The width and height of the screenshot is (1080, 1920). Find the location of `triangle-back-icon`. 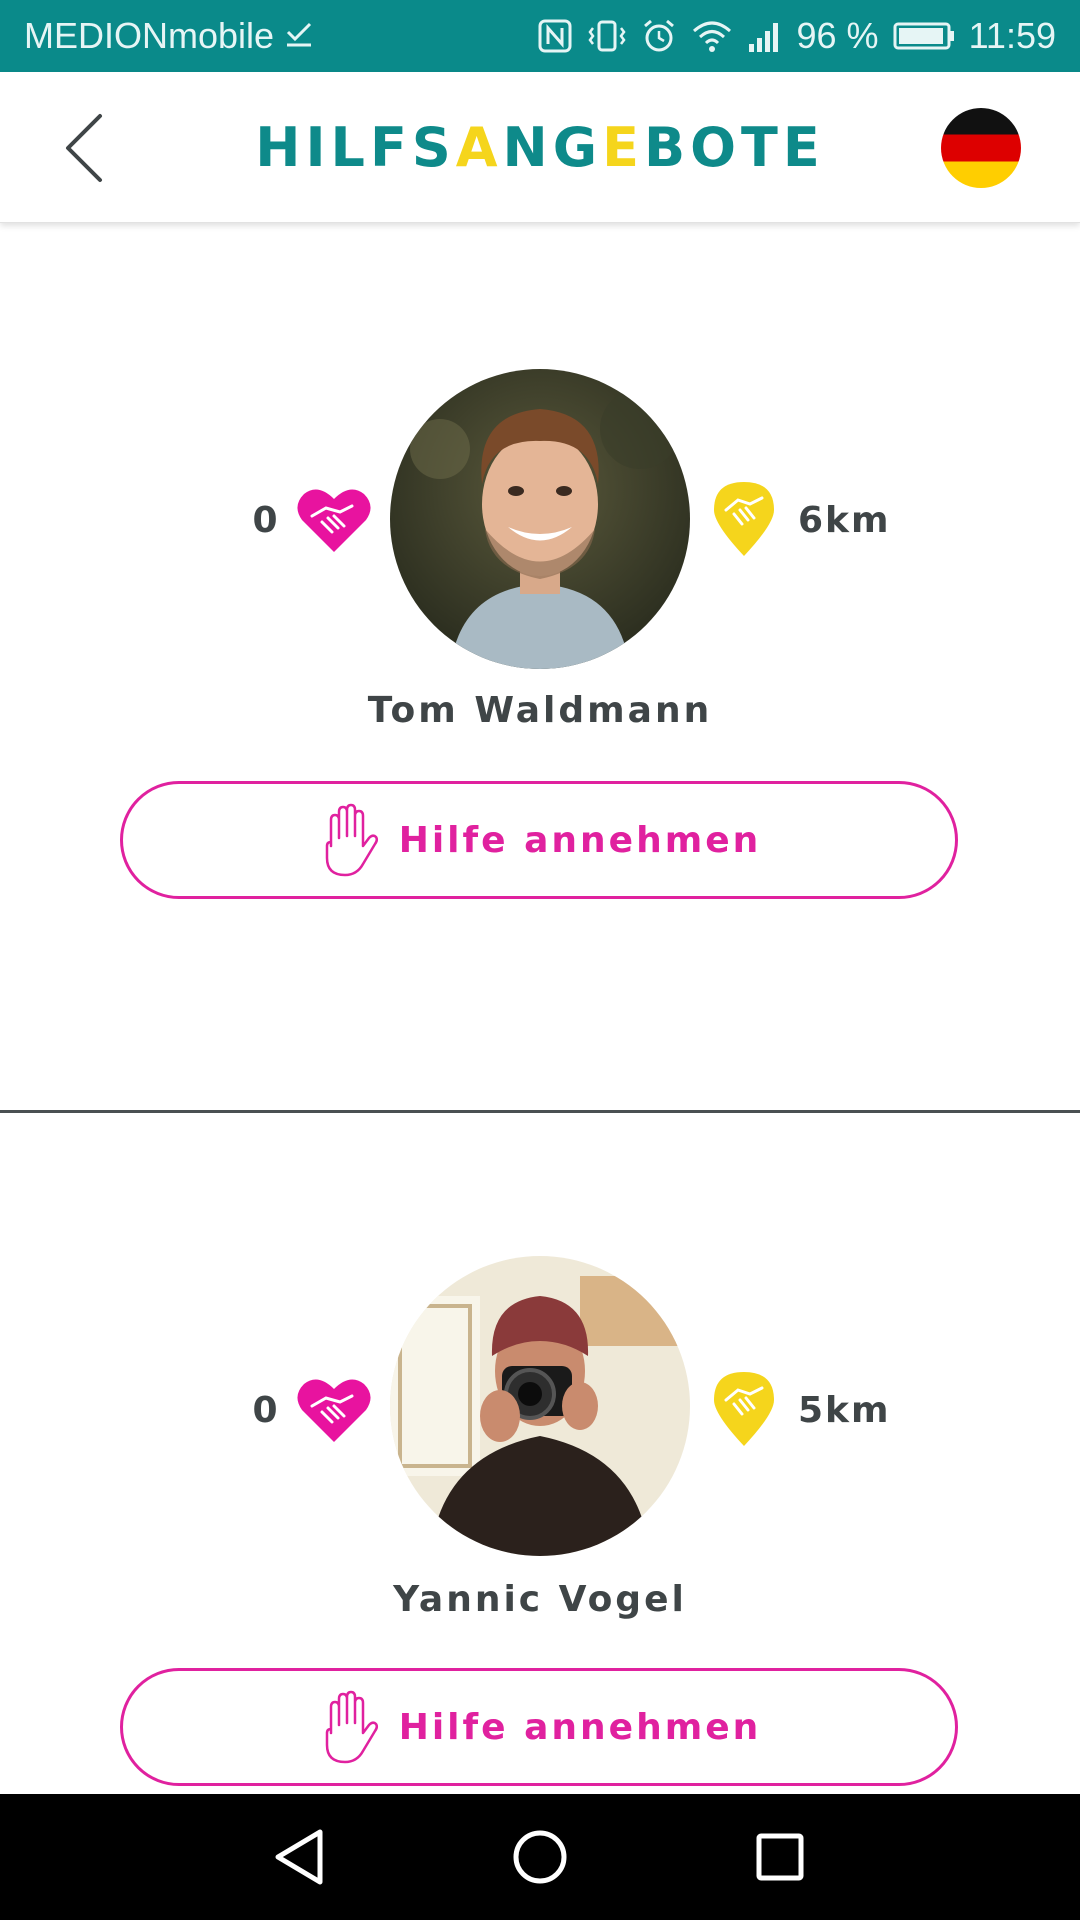

triangle-back-icon is located at coordinates (299, 1857).